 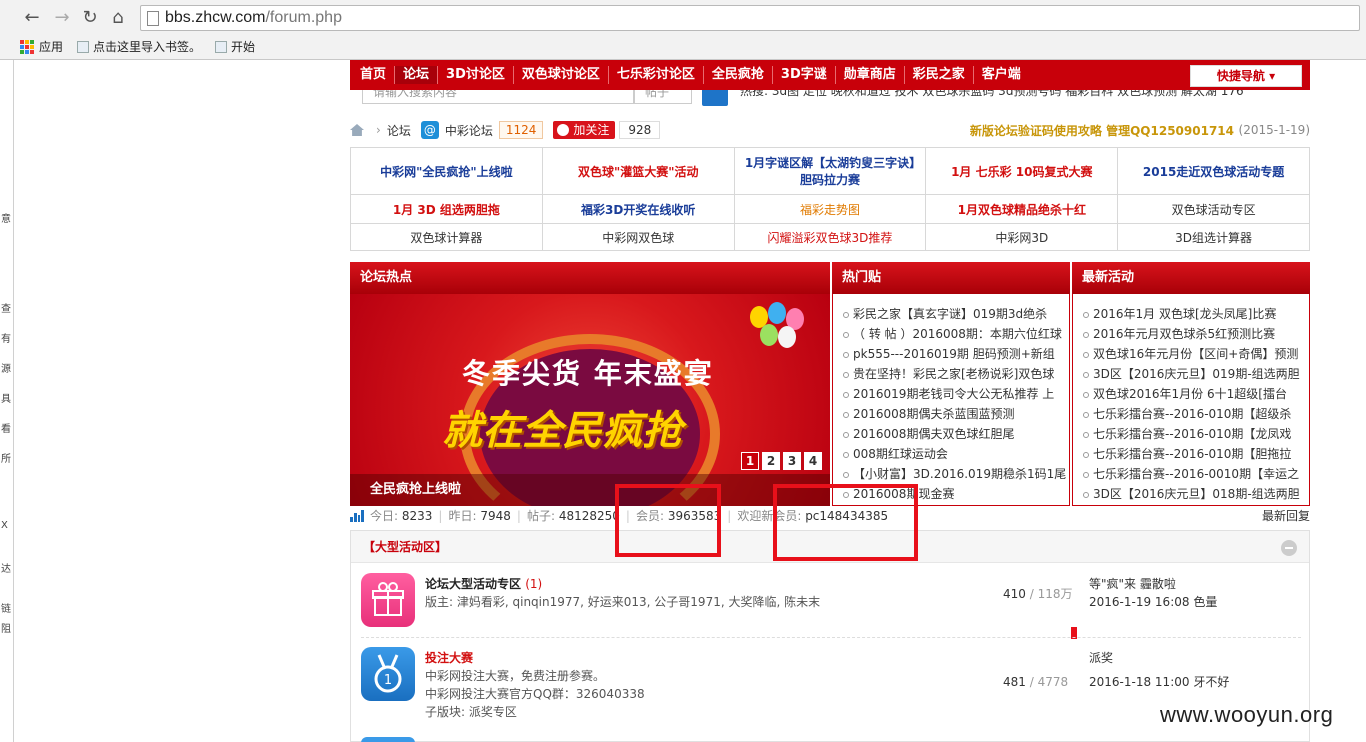 I want to click on address-bar: bbs.zhcw.com/forum.php, so click(x=750, y=18).